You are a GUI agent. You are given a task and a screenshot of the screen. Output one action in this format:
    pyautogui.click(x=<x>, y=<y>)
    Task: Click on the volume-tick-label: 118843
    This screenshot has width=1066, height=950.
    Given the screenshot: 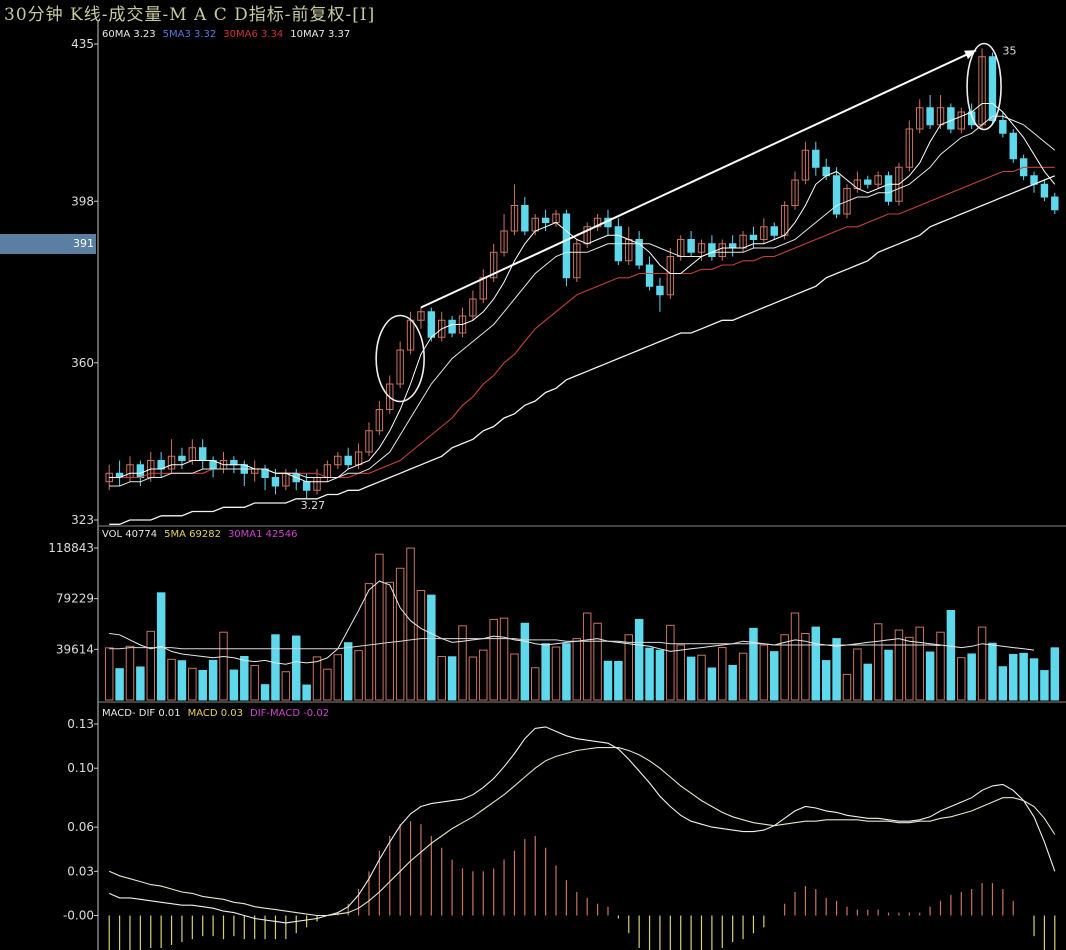 What is the action you would take?
    pyautogui.click(x=71, y=548)
    